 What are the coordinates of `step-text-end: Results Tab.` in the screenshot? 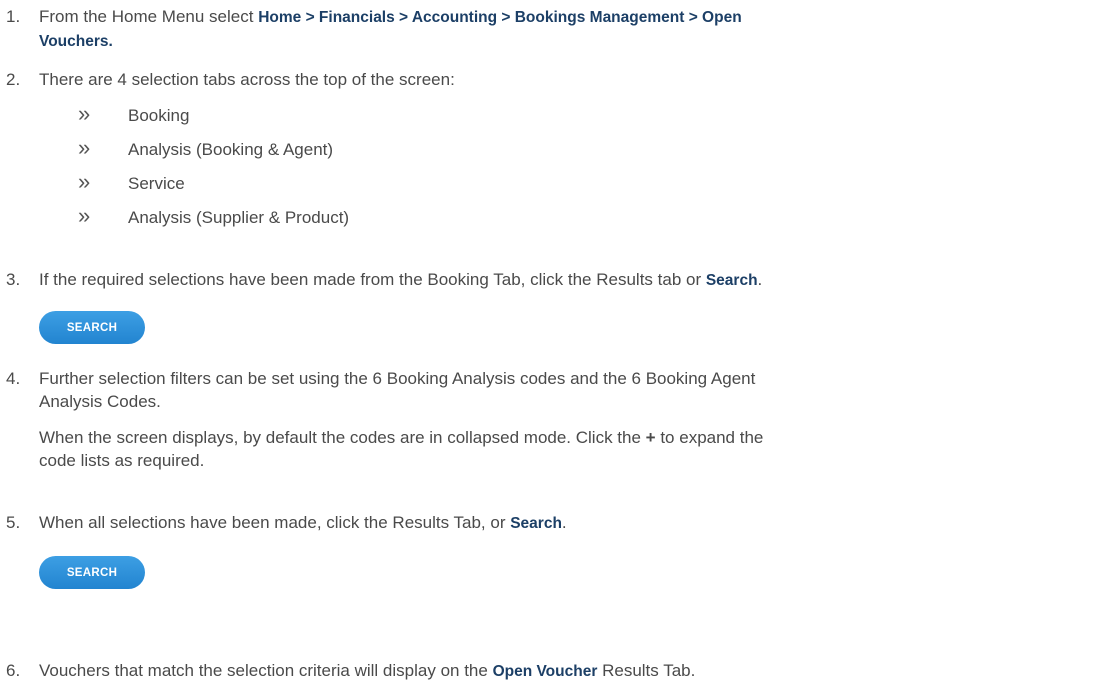 It's located at (646, 670).